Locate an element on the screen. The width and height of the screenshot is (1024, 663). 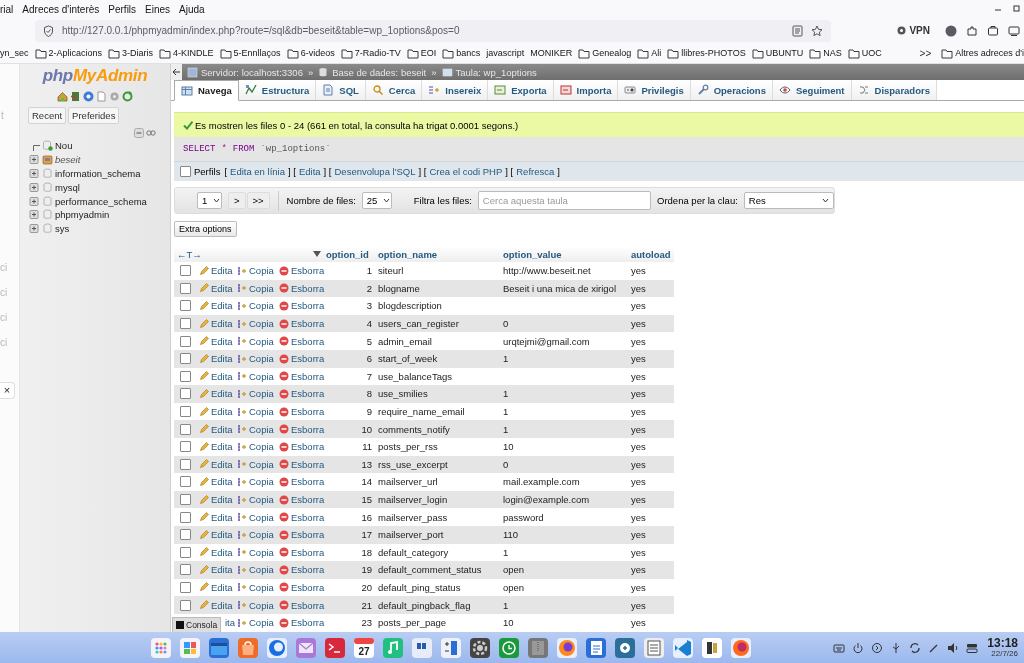
tab: Navega is located at coordinates (206, 90).